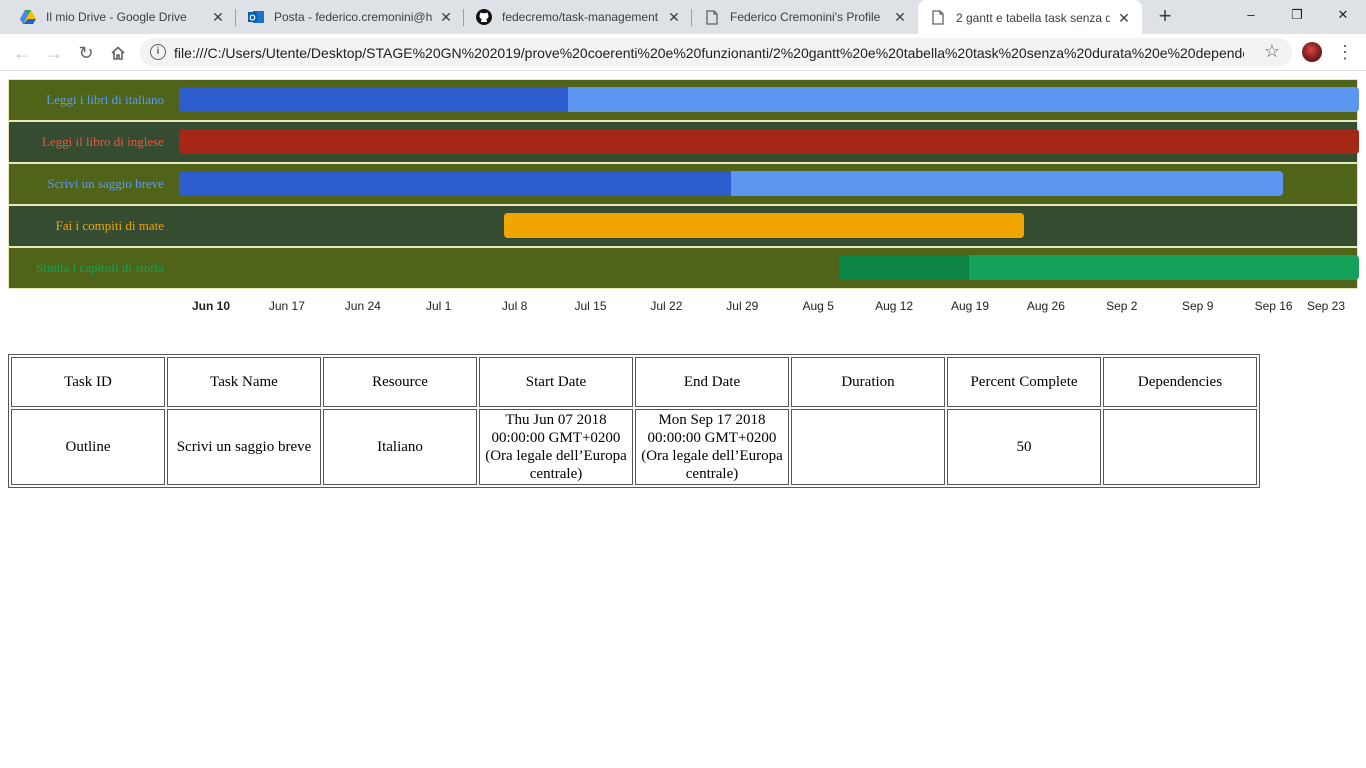 The height and width of the screenshot is (768, 1366). What do you see at coordinates (1024, 447) in the screenshot?
I see `cell-percent-complete: 50` at bounding box center [1024, 447].